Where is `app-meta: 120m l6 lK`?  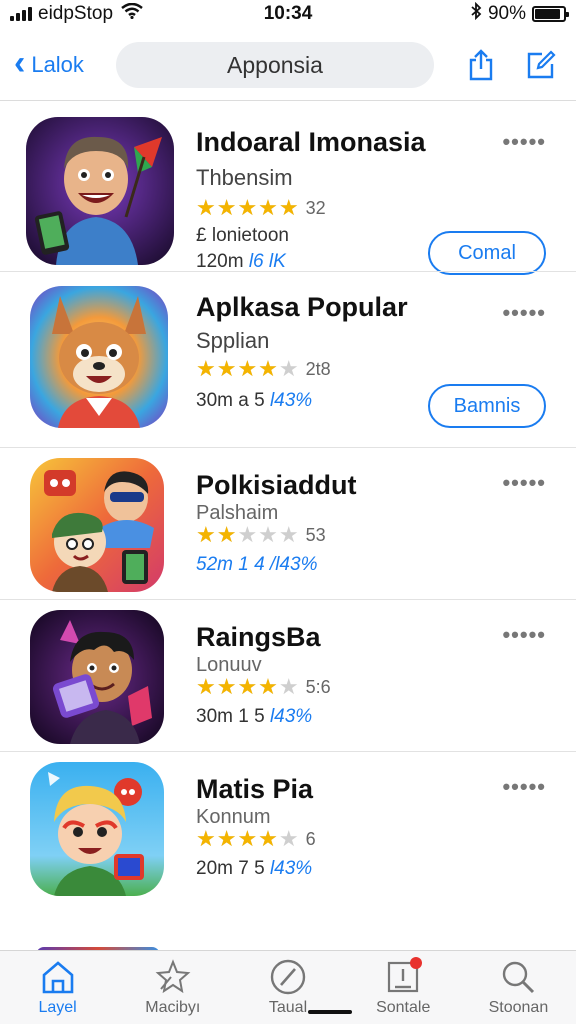 app-meta: 120m l6 lK is located at coordinates (241, 262).